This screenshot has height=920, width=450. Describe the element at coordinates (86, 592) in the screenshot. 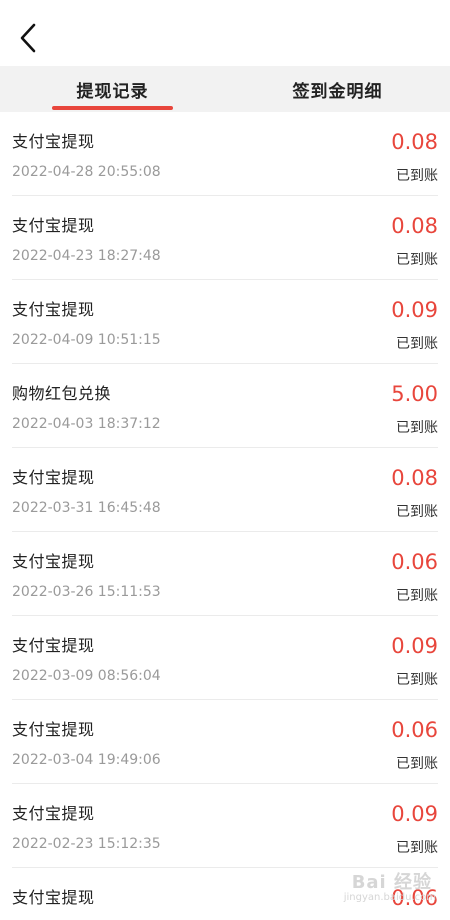

I see `record-time: 2022-03-26 15:11:53` at that location.